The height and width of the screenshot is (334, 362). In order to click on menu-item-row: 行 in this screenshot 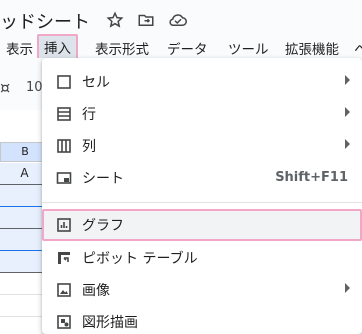, I will do `click(202, 114)`.